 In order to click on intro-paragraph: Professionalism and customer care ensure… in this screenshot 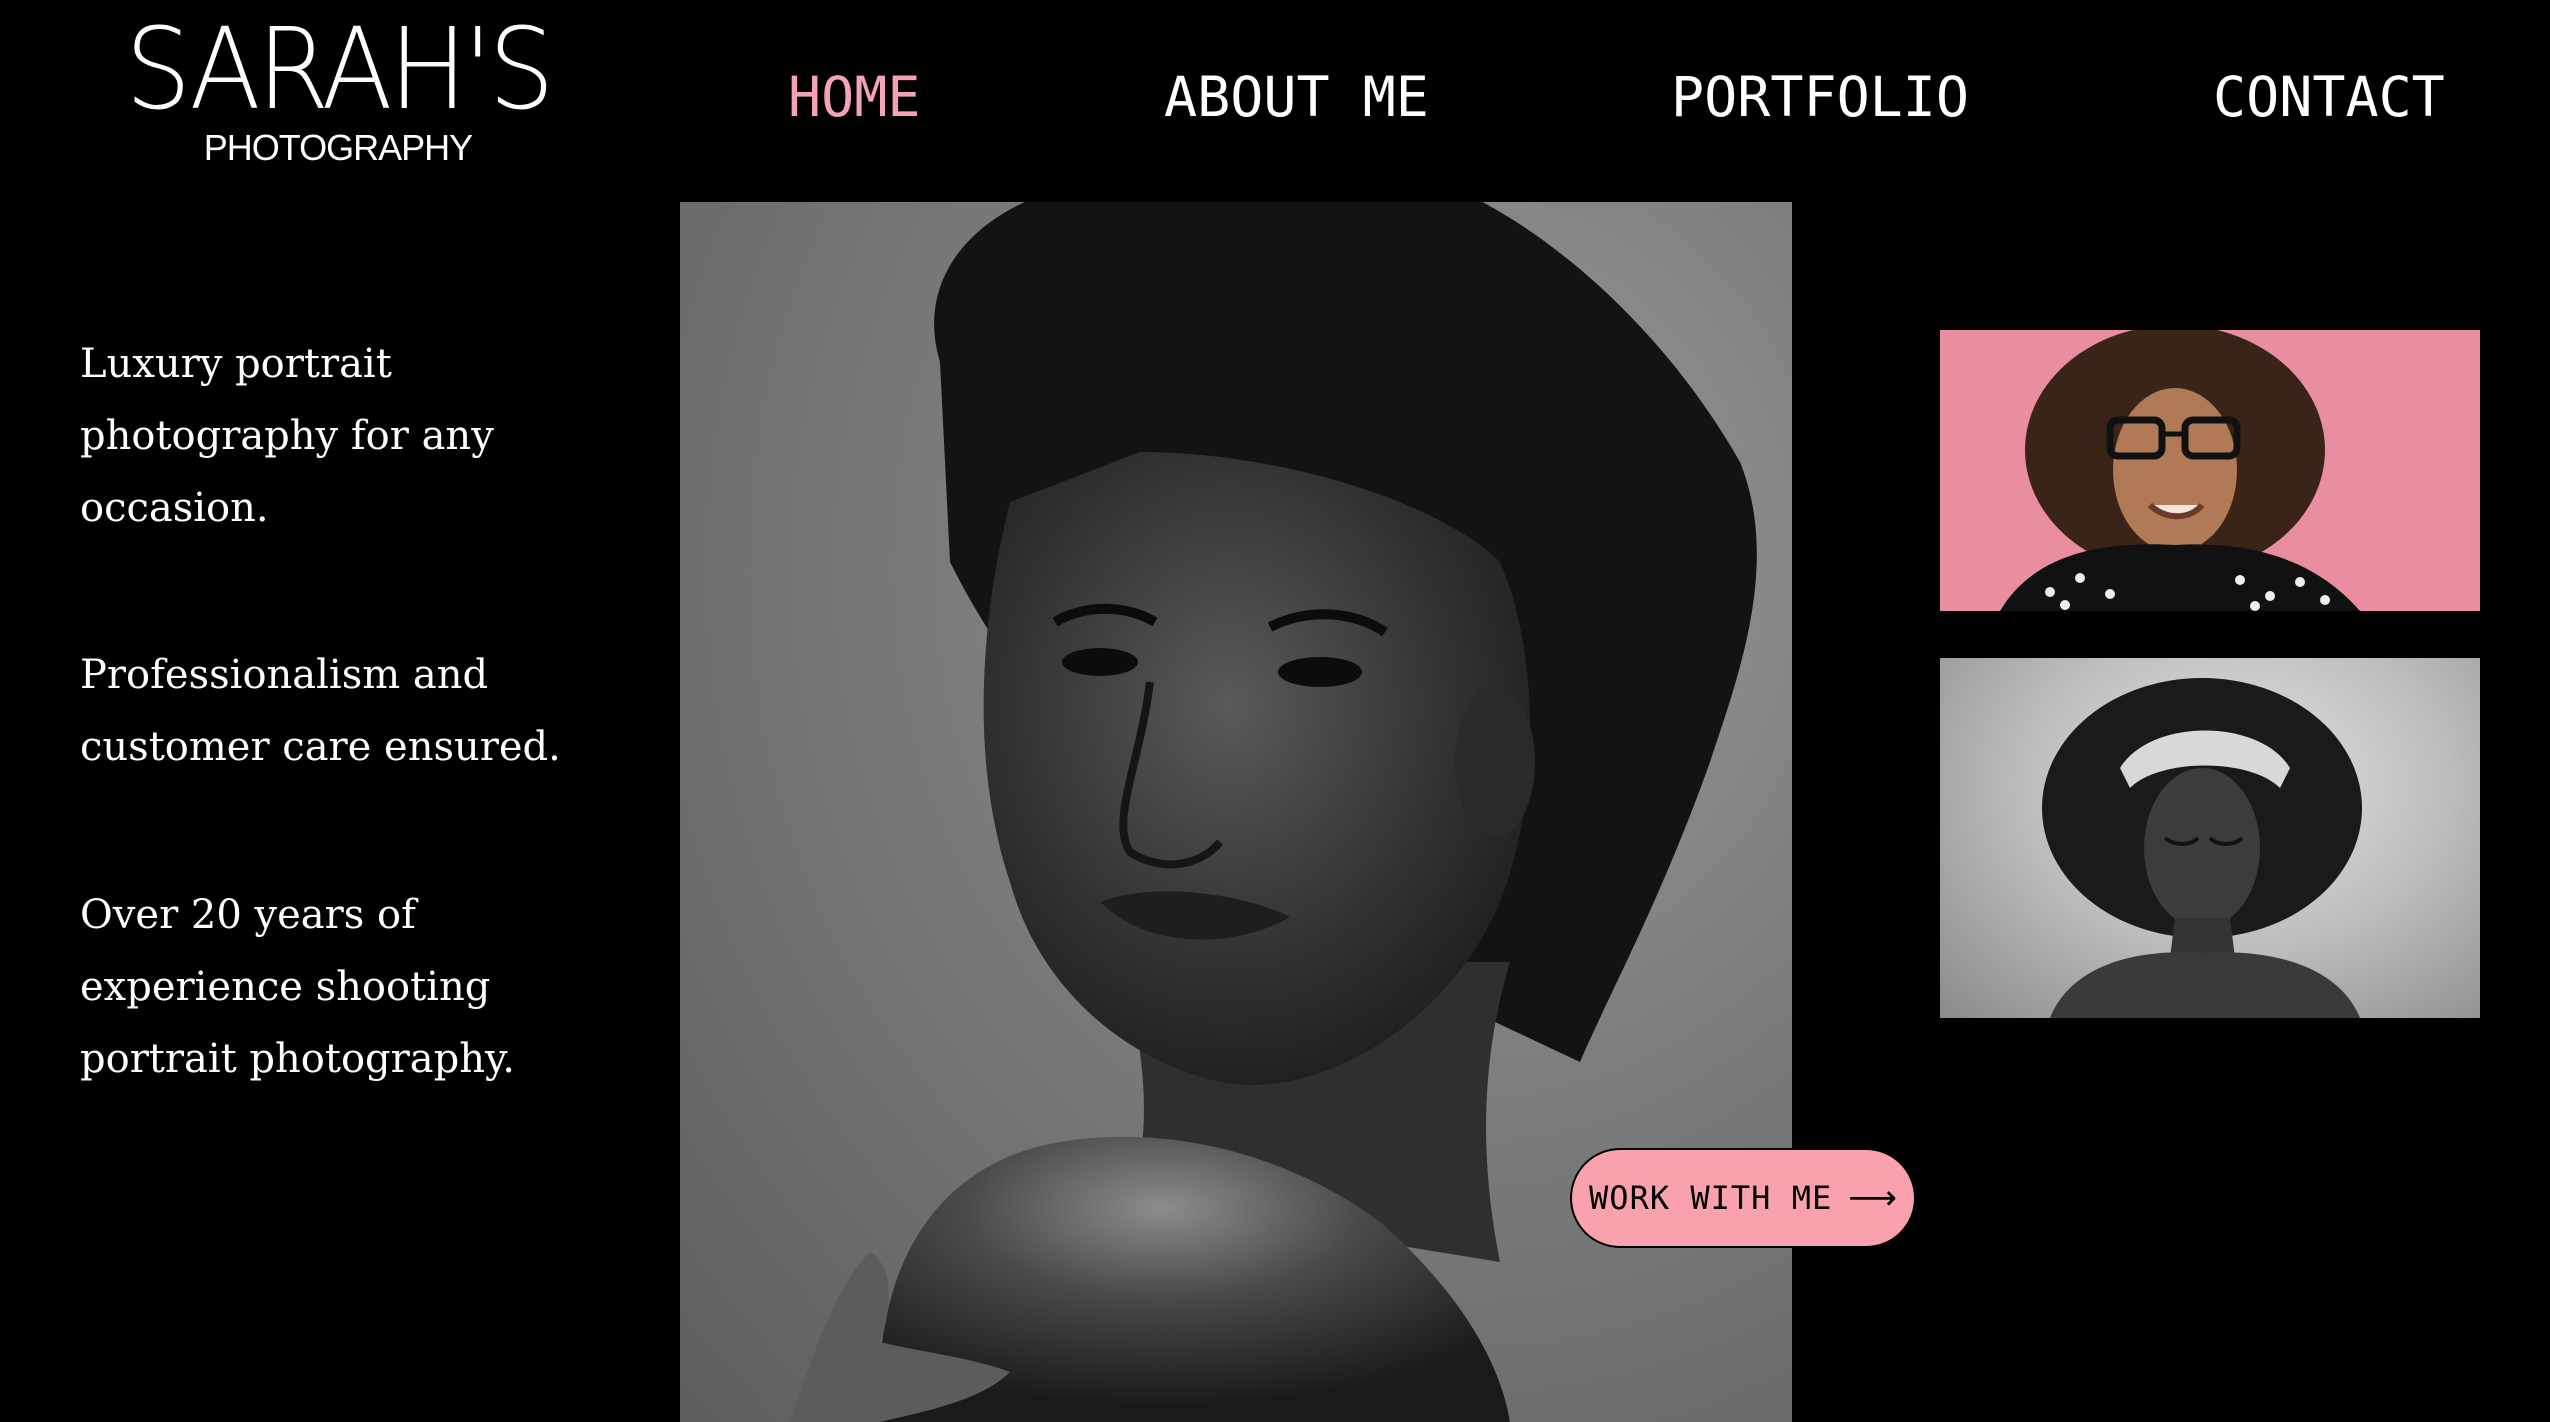, I will do `click(320, 711)`.